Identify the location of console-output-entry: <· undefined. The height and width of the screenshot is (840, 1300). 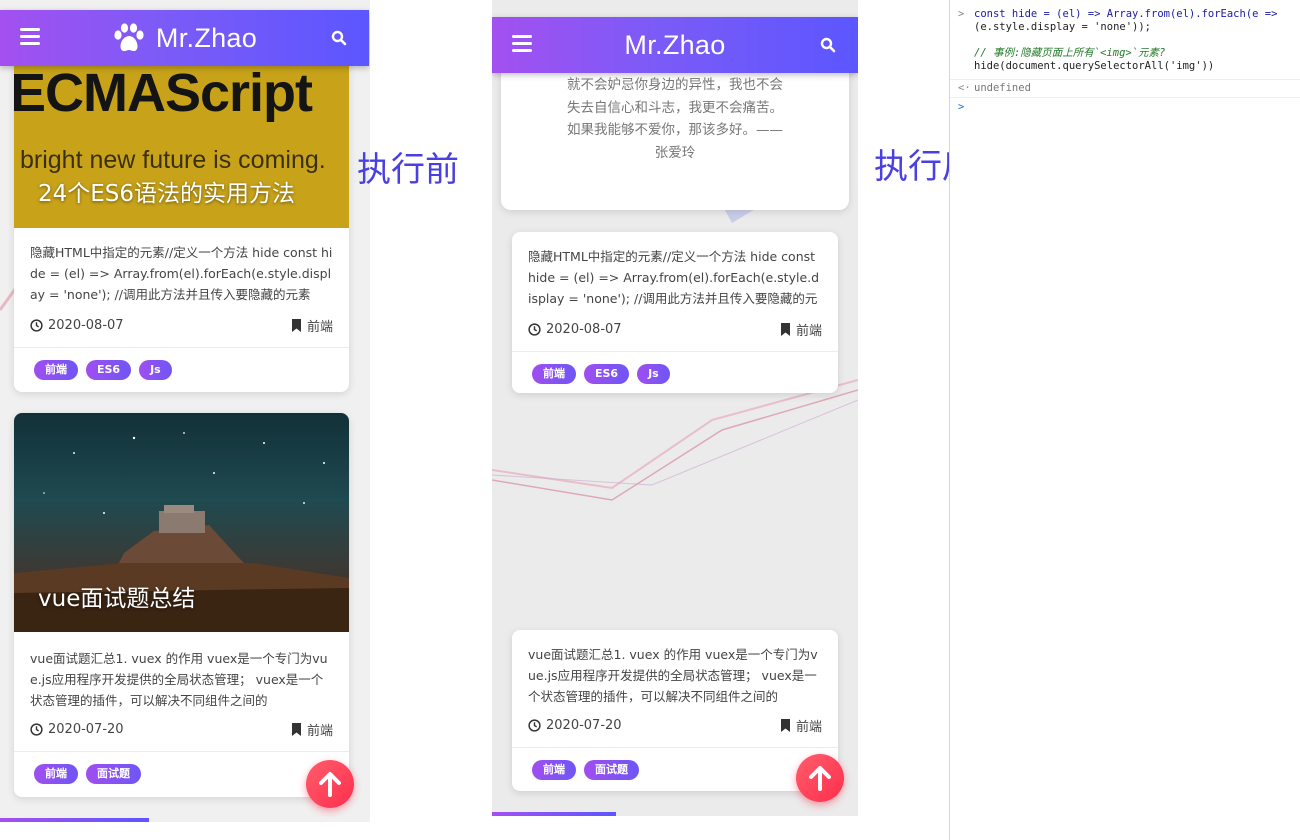
(1125, 89).